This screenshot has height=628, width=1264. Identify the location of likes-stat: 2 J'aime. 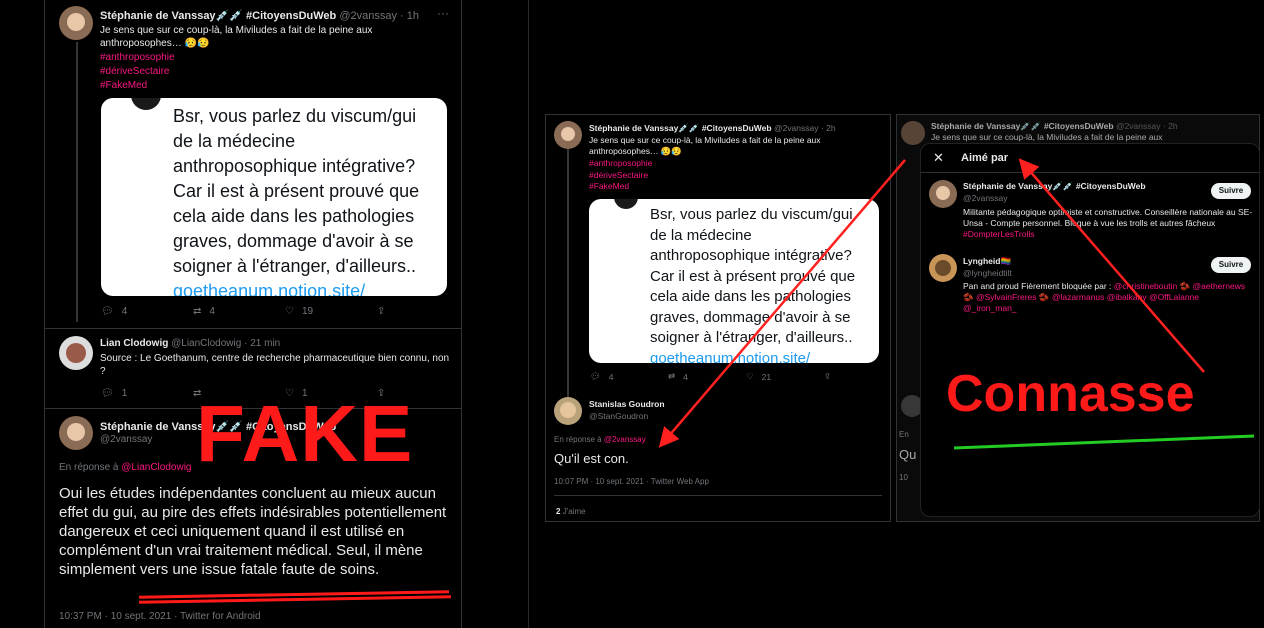
(571, 511).